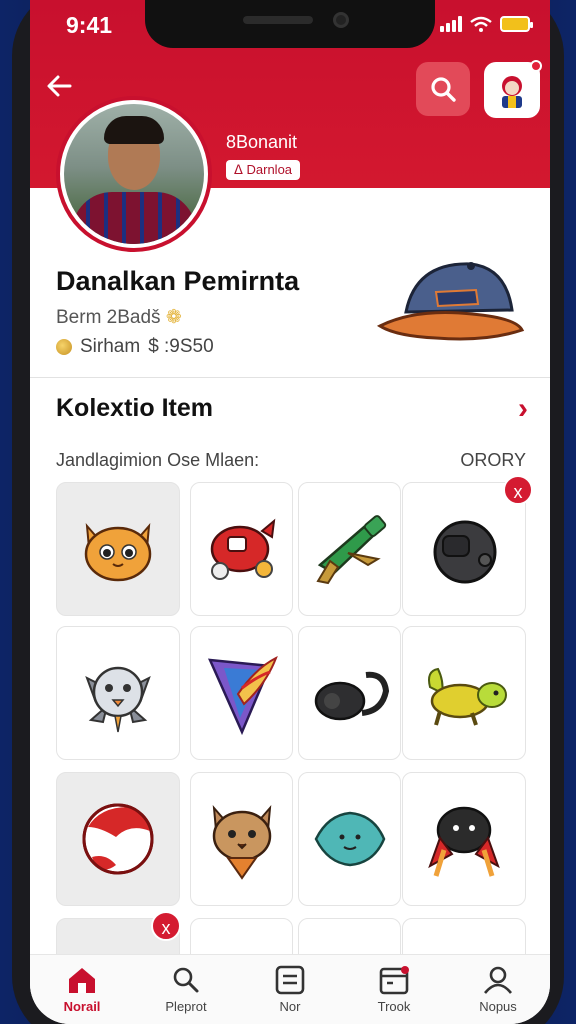 This screenshot has height=1024, width=576. I want to click on tab-profile: Nopus, so click(498, 989).